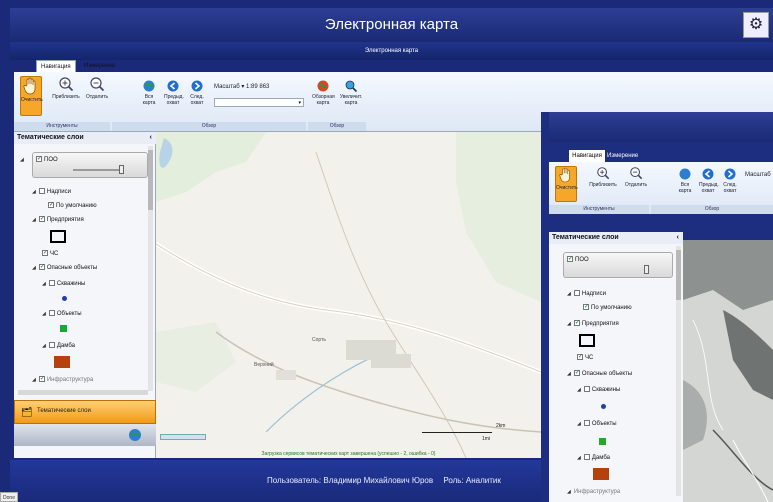 The height and width of the screenshot is (502, 773). Describe the element at coordinates (197, 93) in the screenshot. I see `next-extent-button: След. охват` at that location.